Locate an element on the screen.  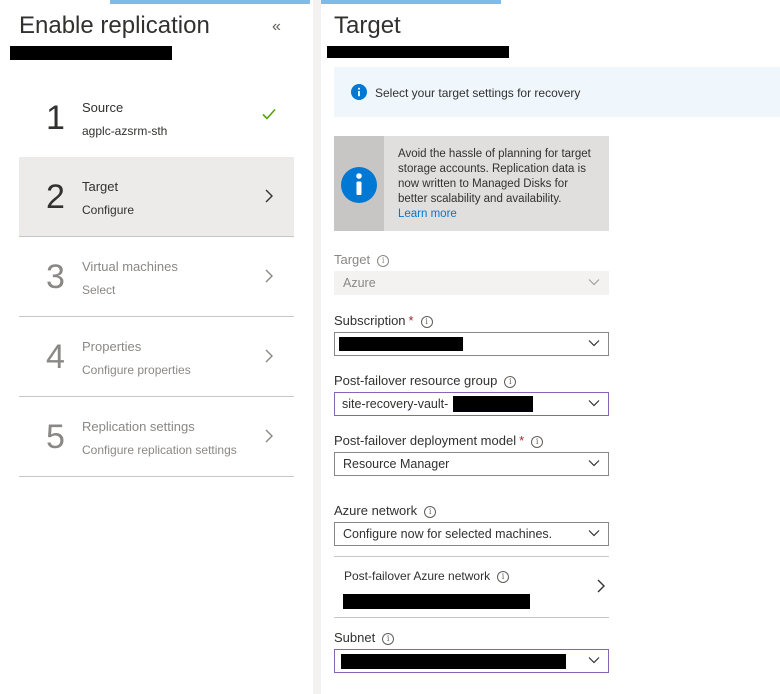
step-virtual-machines: 3 Virtual machines Select is located at coordinates (156, 277).